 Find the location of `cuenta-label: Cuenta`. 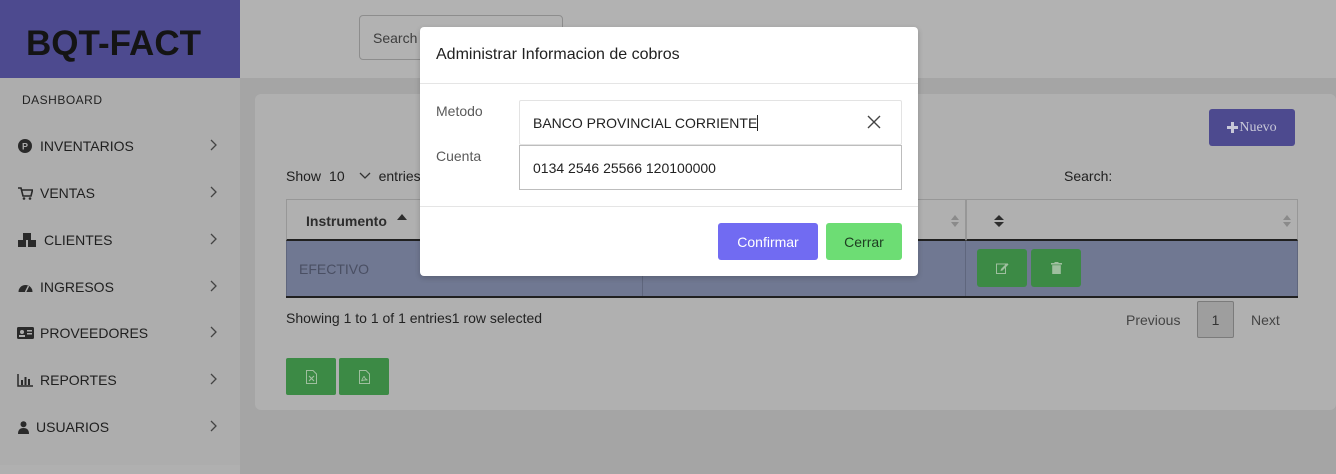

cuenta-label: Cuenta is located at coordinates (459, 156).